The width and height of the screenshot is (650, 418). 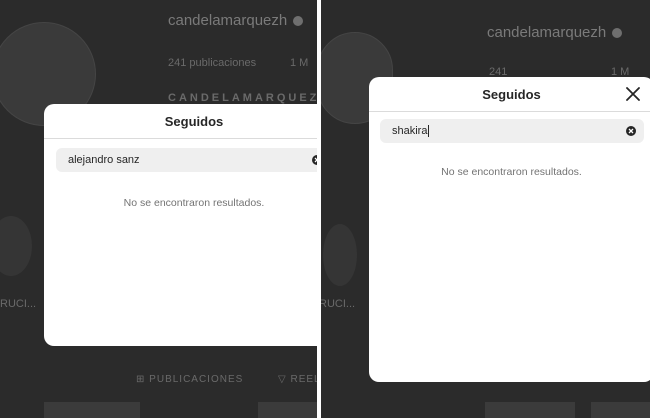 I want to click on profile-followers-count: 1 M, so click(x=299, y=63).